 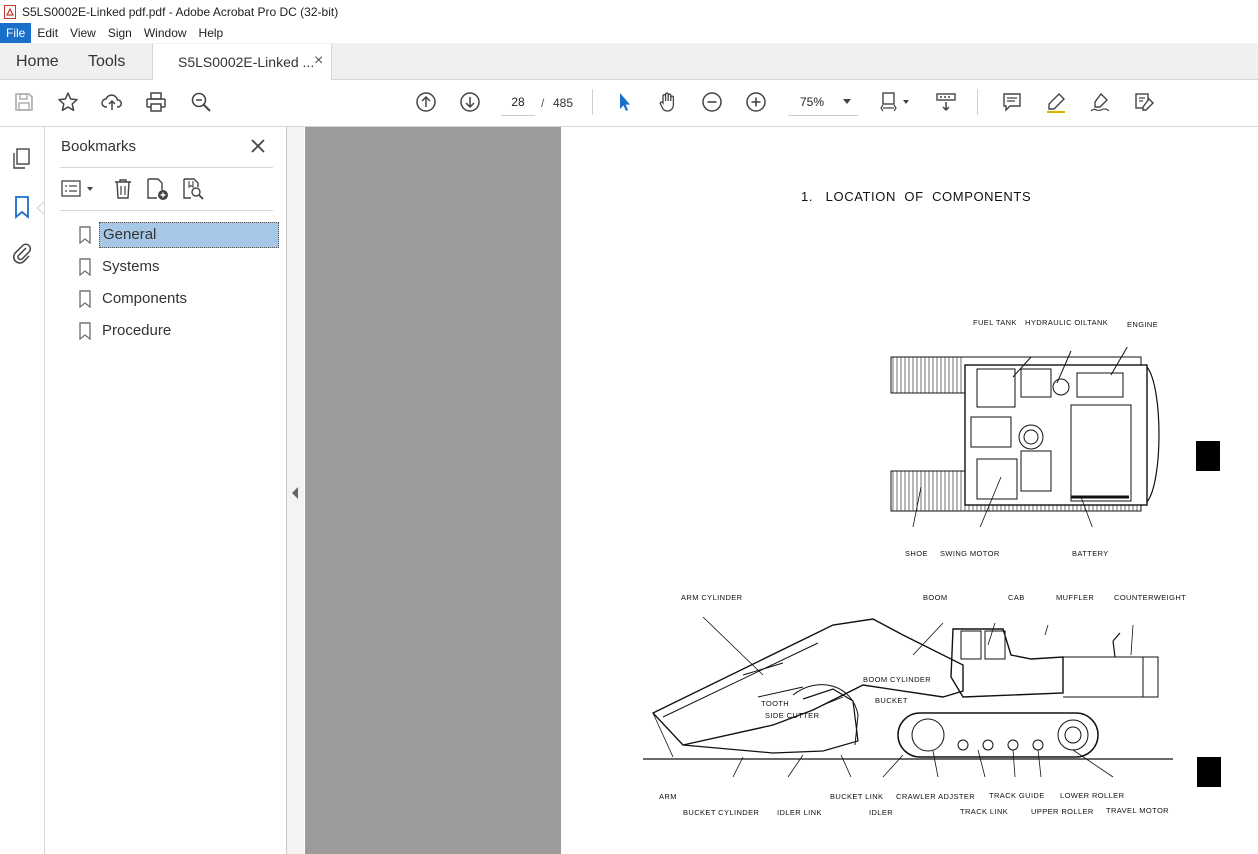 I want to click on toolbar-divider, so click(x=592, y=102).